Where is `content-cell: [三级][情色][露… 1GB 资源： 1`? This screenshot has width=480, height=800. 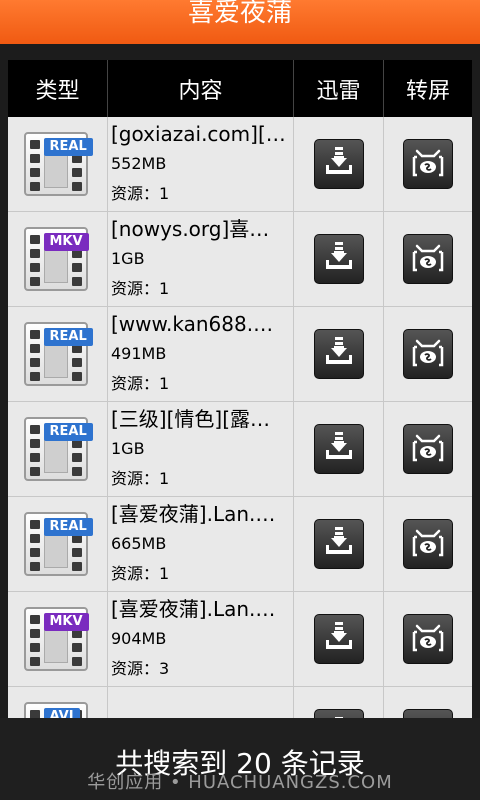
content-cell: [三级][情色][露… 1GB 资源： 1 is located at coordinates (201, 449).